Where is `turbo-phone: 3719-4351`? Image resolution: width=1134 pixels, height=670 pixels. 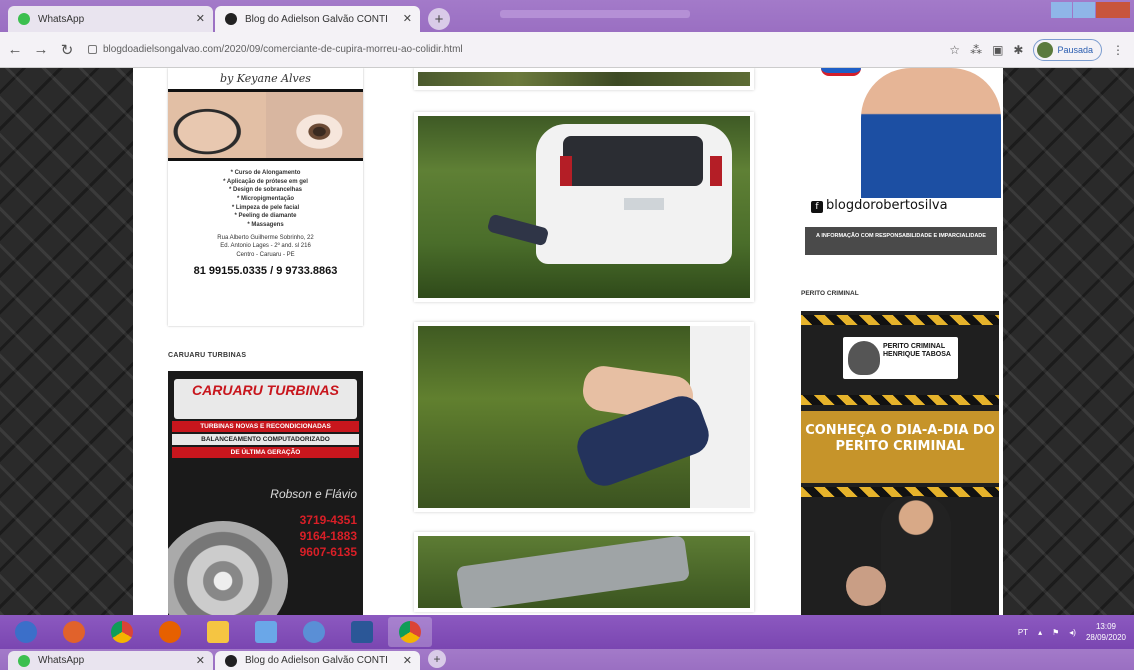 turbo-phone: 3719-4351 is located at coordinates (328, 520).